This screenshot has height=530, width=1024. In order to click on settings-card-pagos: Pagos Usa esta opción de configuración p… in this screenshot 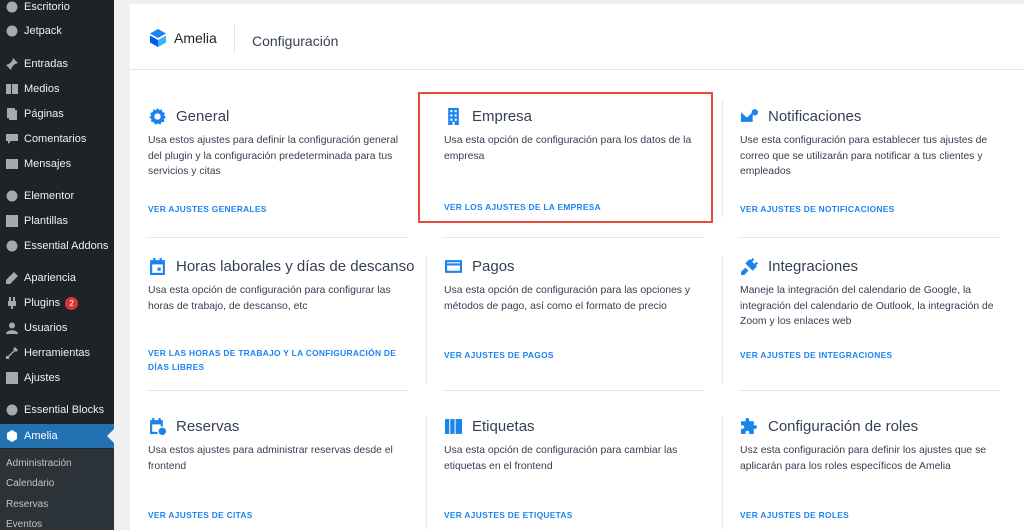, I will do `click(589, 308)`.